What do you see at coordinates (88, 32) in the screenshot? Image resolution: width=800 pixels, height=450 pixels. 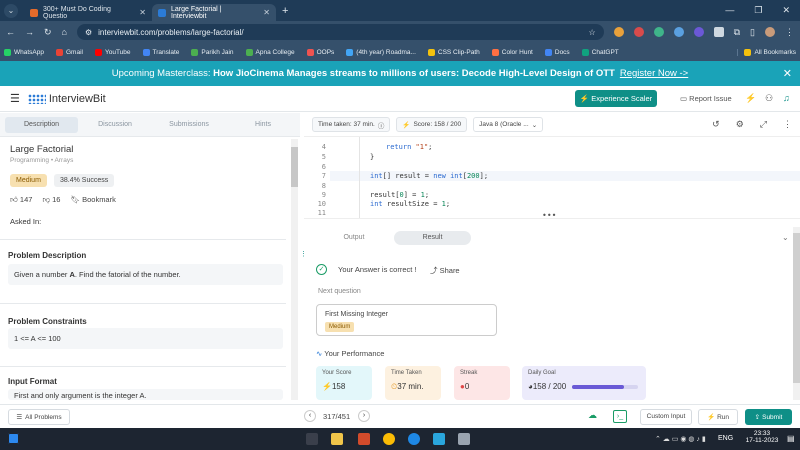 I see `site-info-icon: ⚙` at bounding box center [88, 32].